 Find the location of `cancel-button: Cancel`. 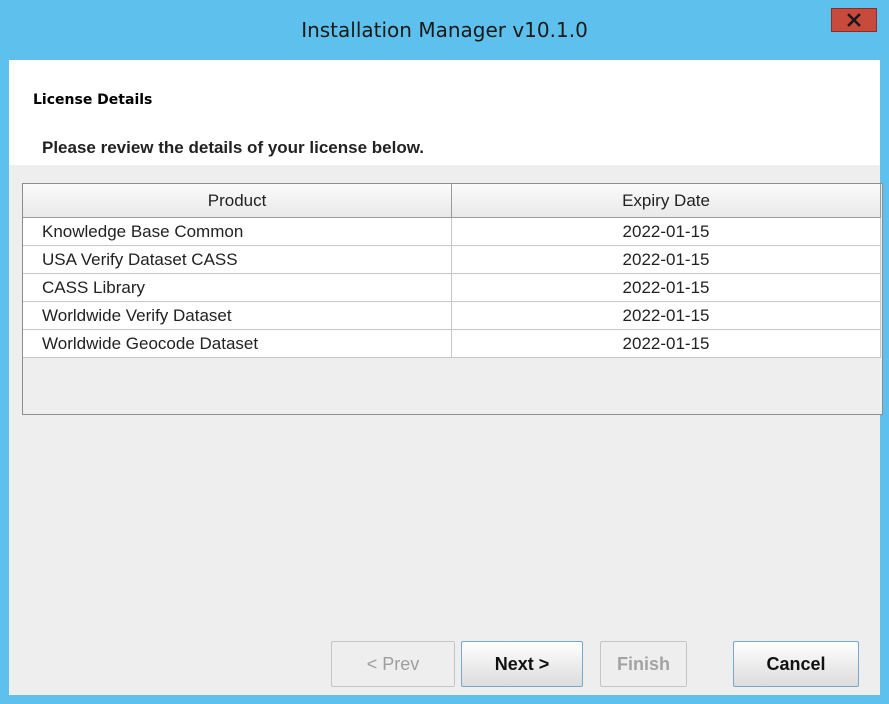

cancel-button: Cancel is located at coordinates (796, 664).